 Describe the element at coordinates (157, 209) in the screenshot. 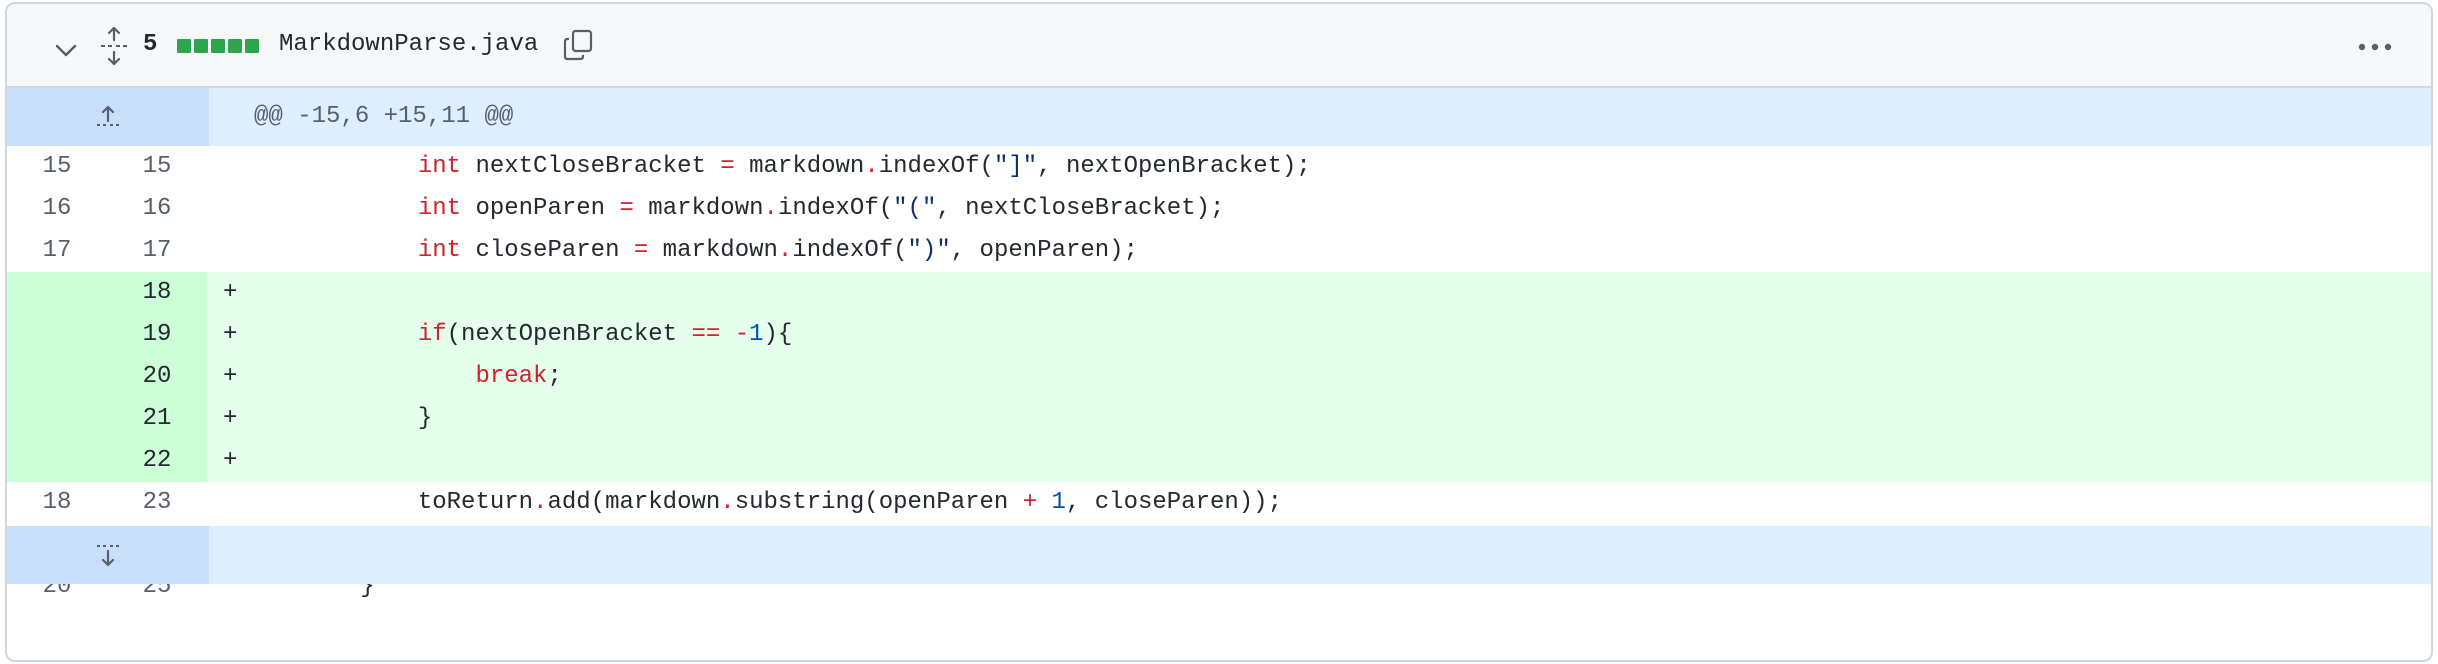

I see `new-line-number: 16` at that location.